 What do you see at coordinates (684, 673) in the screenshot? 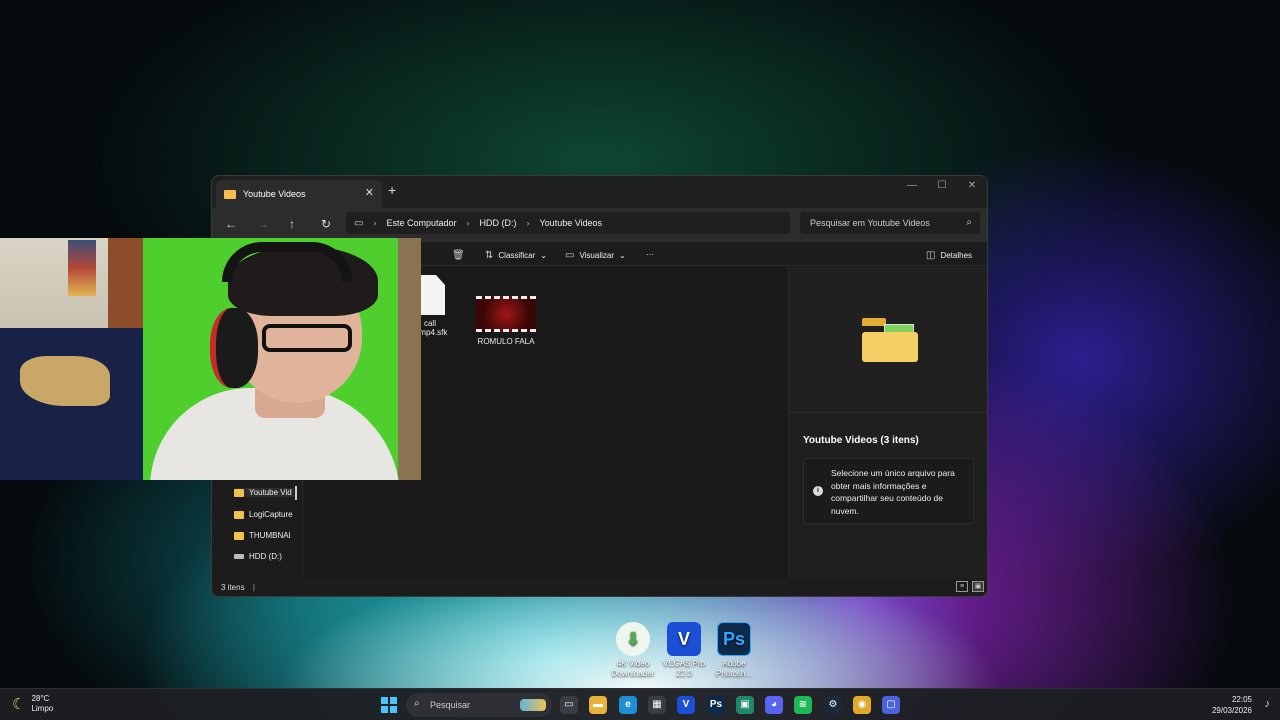
I see `desktop-icon-label: 22.0` at bounding box center [684, 673].